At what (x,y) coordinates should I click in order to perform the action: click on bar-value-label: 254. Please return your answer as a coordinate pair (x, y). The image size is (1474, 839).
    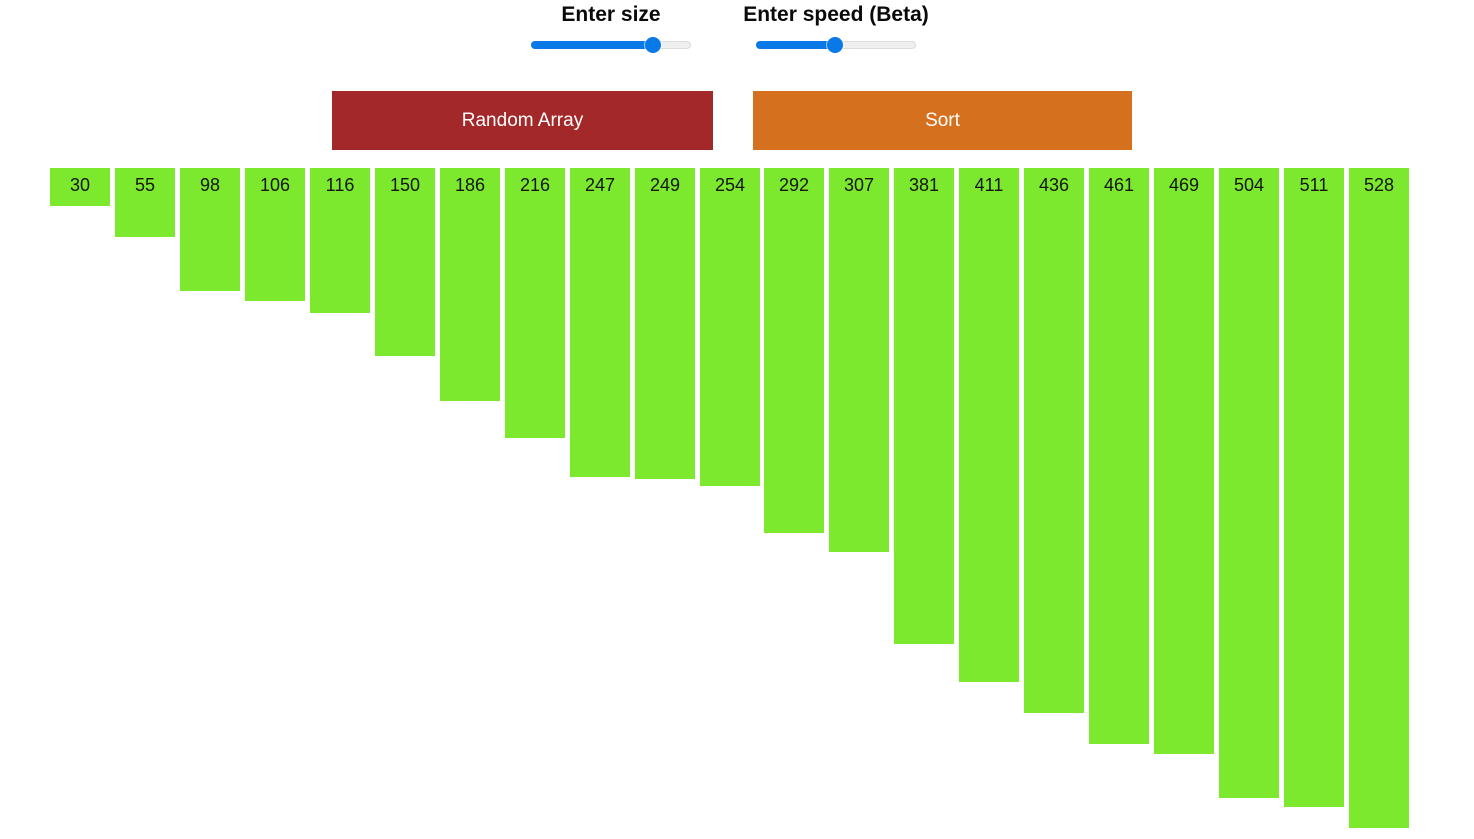
    Looking at the image, I should click on (730, 185).